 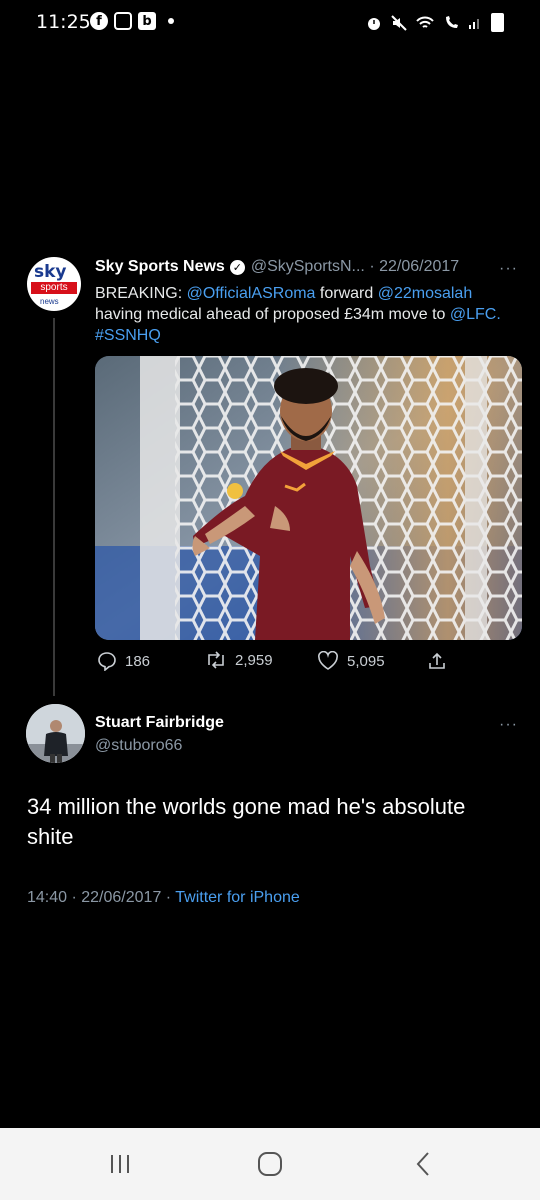 What do you see at coordinates (497, 22) in the screenshot?
I see `battery-icon` at bounding box center [497, 22].